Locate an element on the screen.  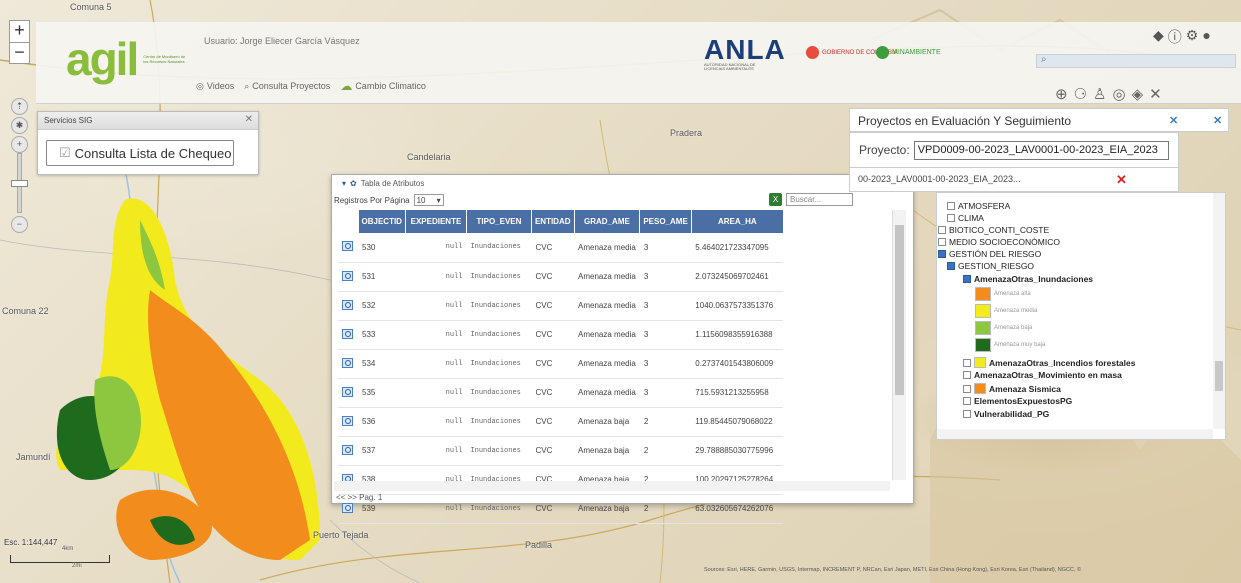
per-page-select: 10 ▾ is located at coordinates (428, 200).